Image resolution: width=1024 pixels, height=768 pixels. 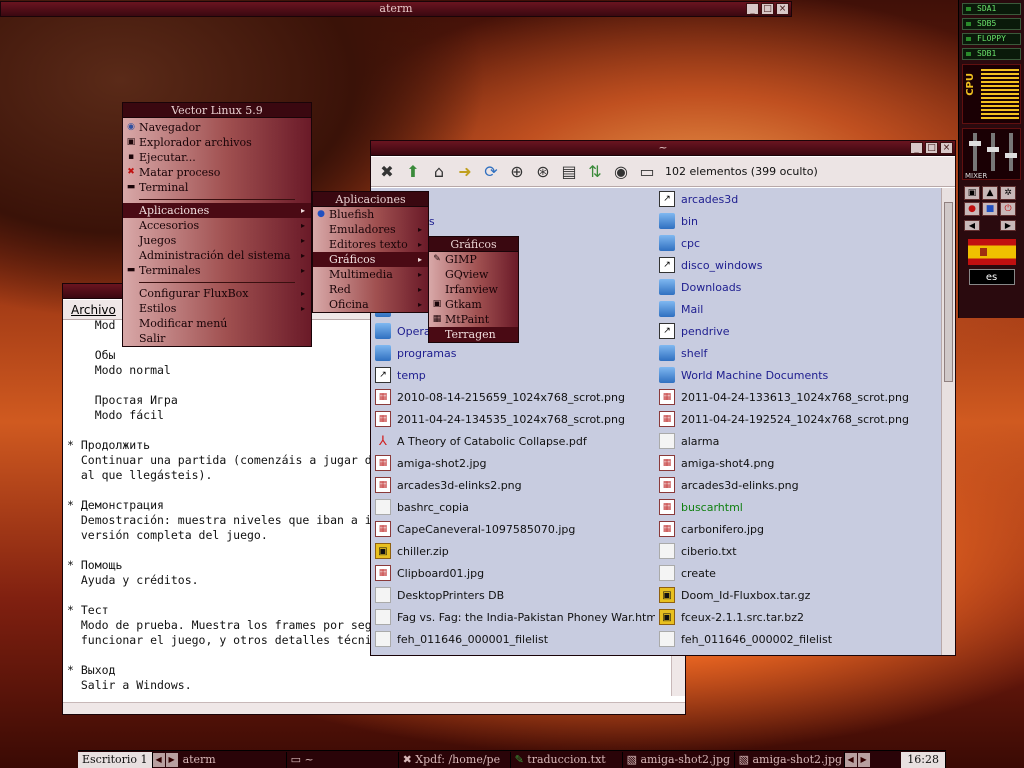 What do you see at coordinates (217, 210) in the screenshot?
I see `menu-item-aplicaciones: Aplicaciones ▸` at bounding box center [217, 210].